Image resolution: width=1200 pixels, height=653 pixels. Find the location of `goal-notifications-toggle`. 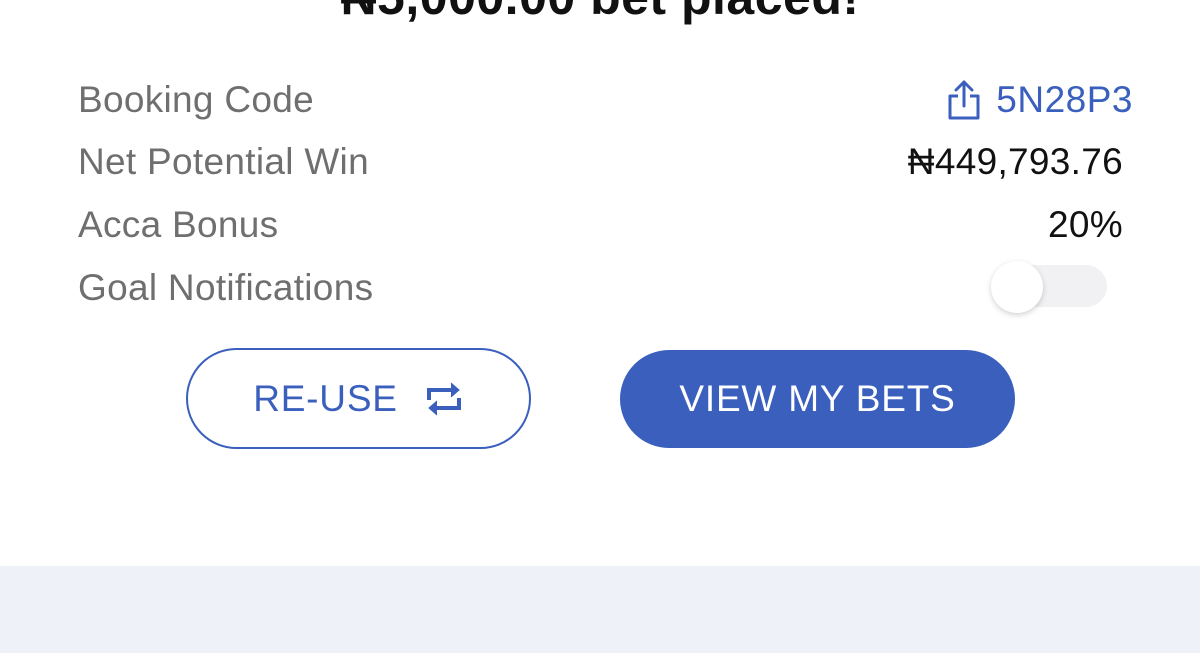

goal-notifications-toggle is located at coordinates (1049, 287).